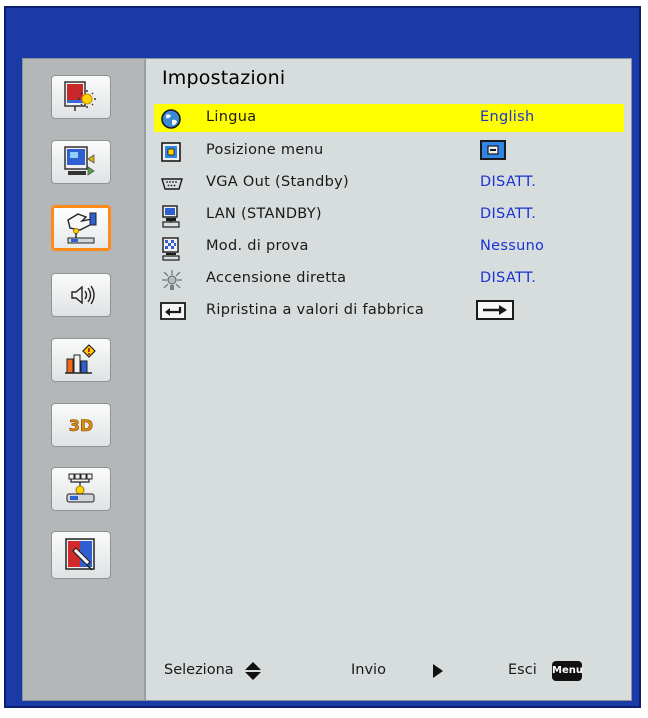 The image size is (648, 718). I want to click on vga-port-icon, so click(172, 184).